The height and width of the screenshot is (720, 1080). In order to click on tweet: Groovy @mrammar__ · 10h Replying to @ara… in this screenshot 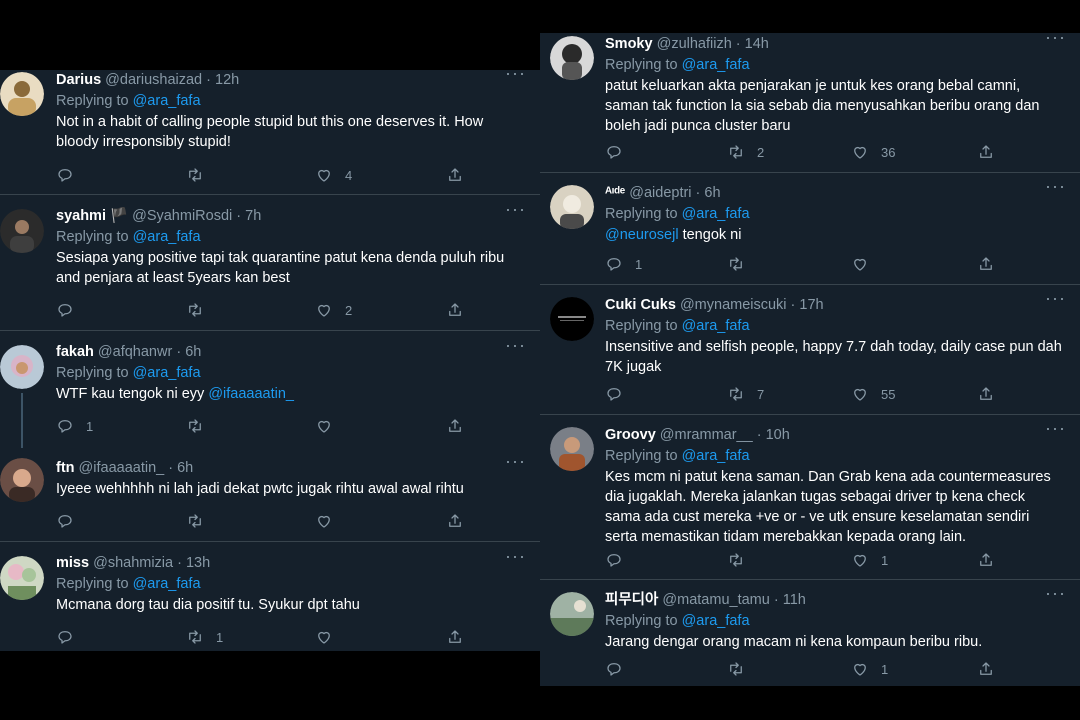, I will do `click(810, 497)`.